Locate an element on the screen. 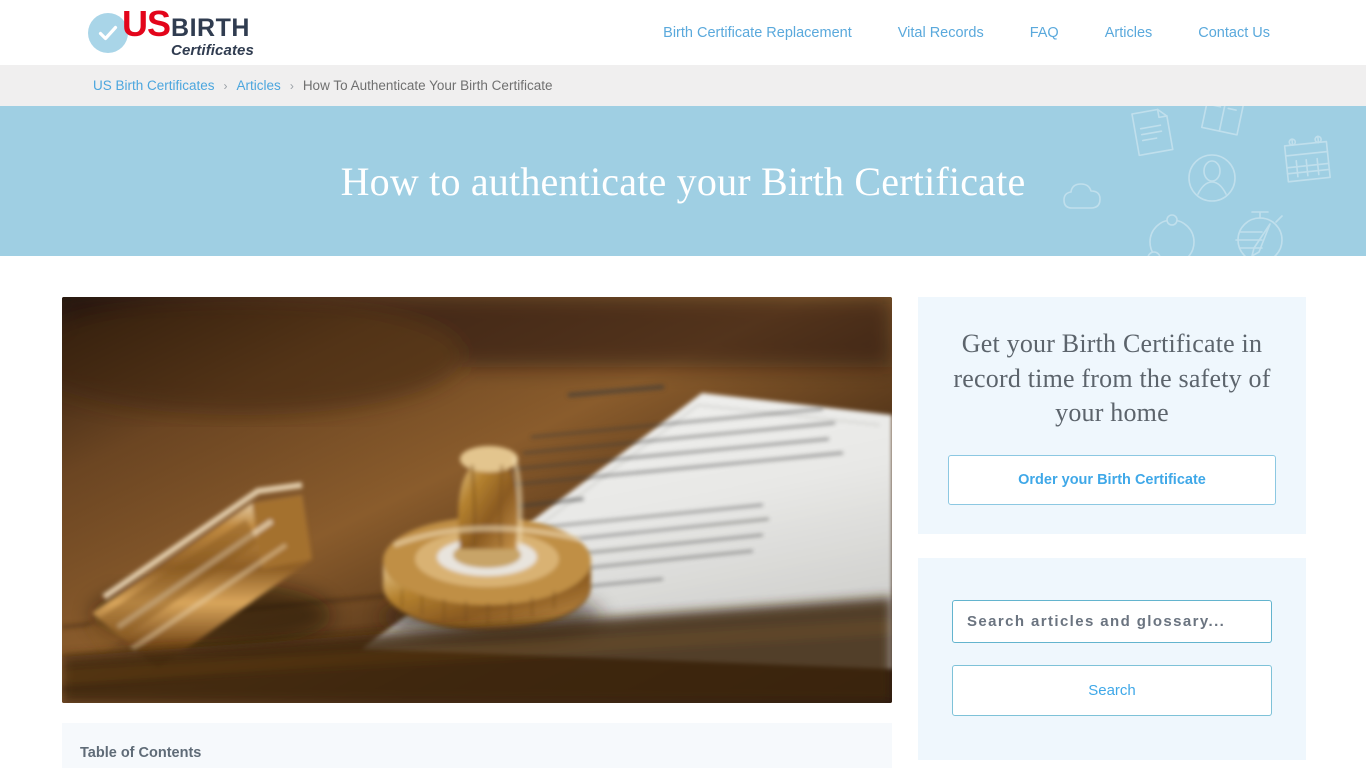  hero-decorative-icons is located at coordinates (1197, 181).